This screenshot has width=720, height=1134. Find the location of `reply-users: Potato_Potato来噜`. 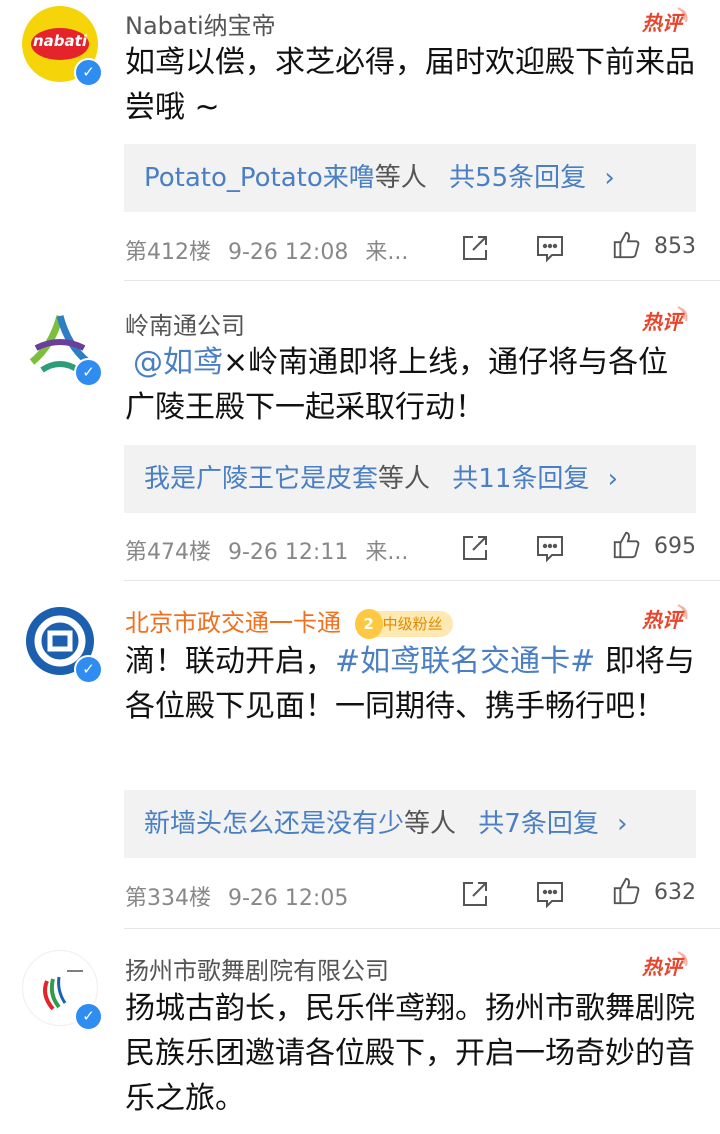

reply-users: Potato_Potato来噜 is located at coordinates (249, 178).